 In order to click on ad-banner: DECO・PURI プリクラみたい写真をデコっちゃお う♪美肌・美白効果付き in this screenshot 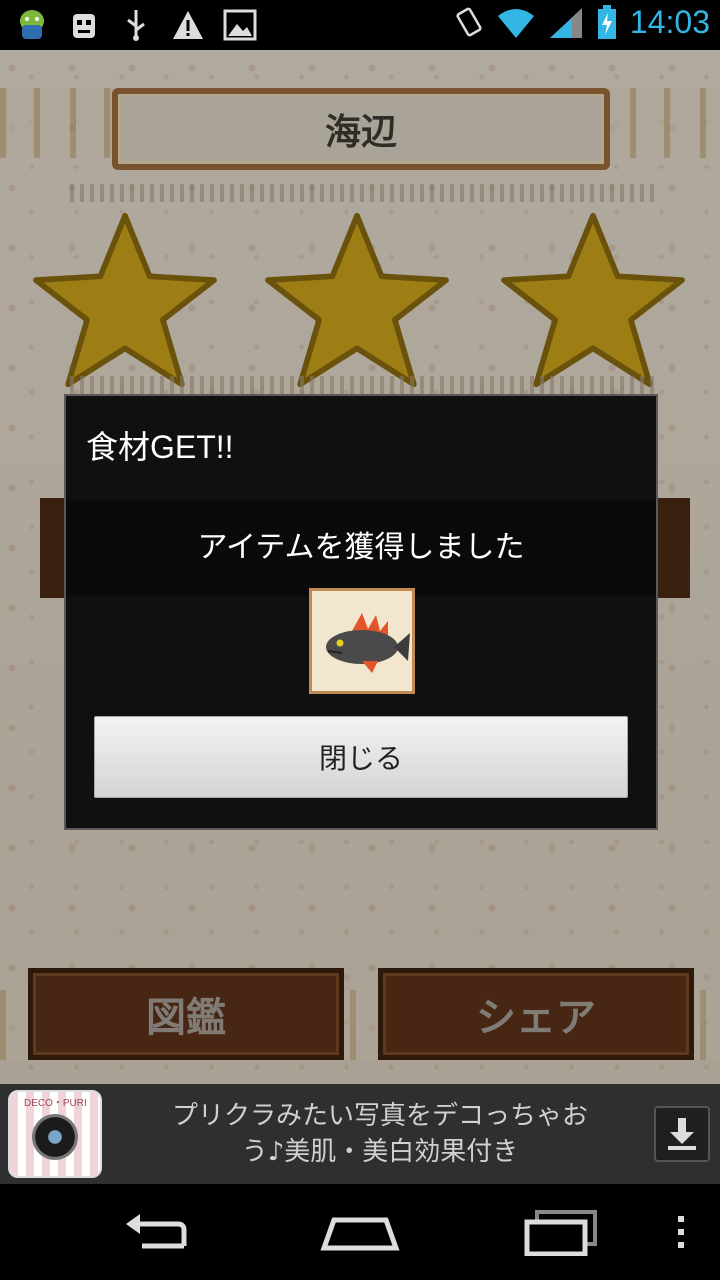, I will do `click(360, 1134)`.